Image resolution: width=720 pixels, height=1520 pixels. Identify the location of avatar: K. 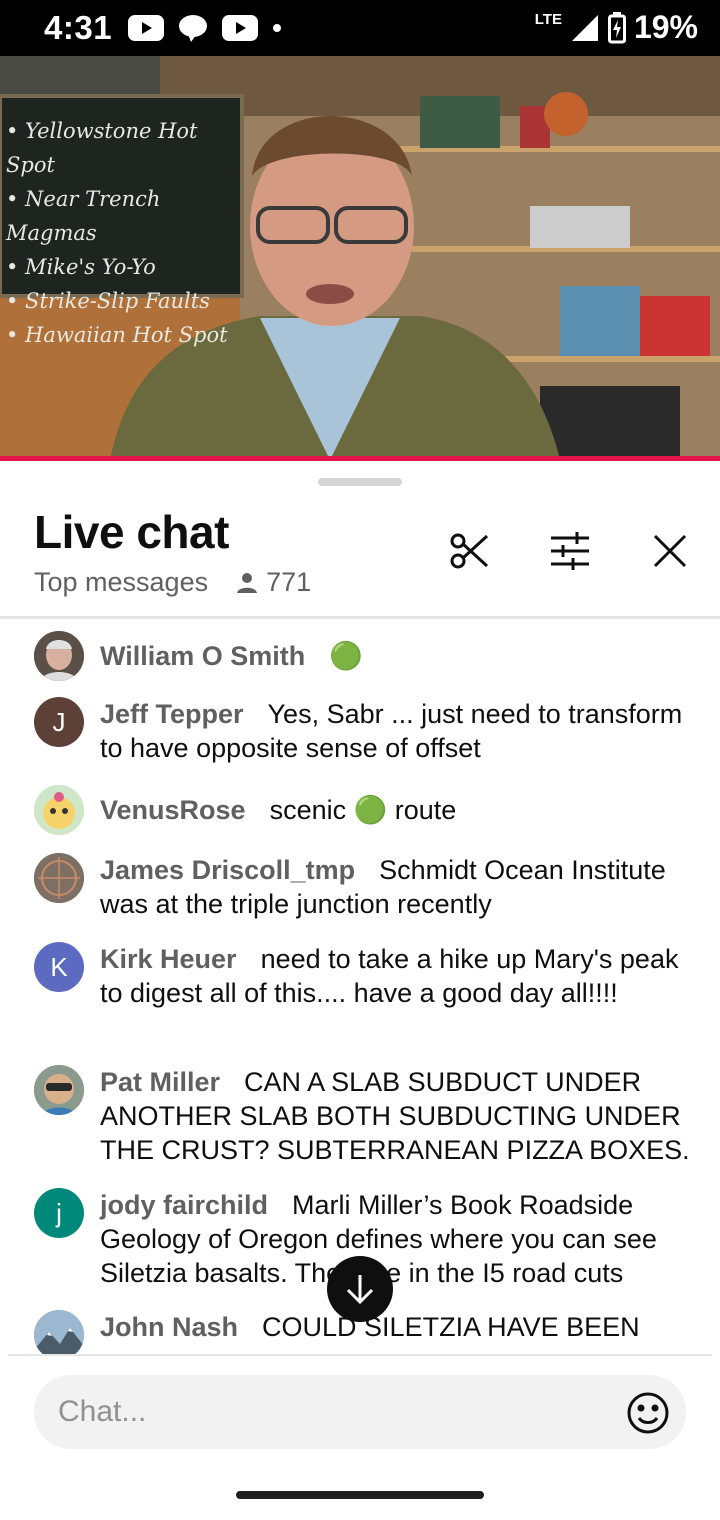
(59, 967).